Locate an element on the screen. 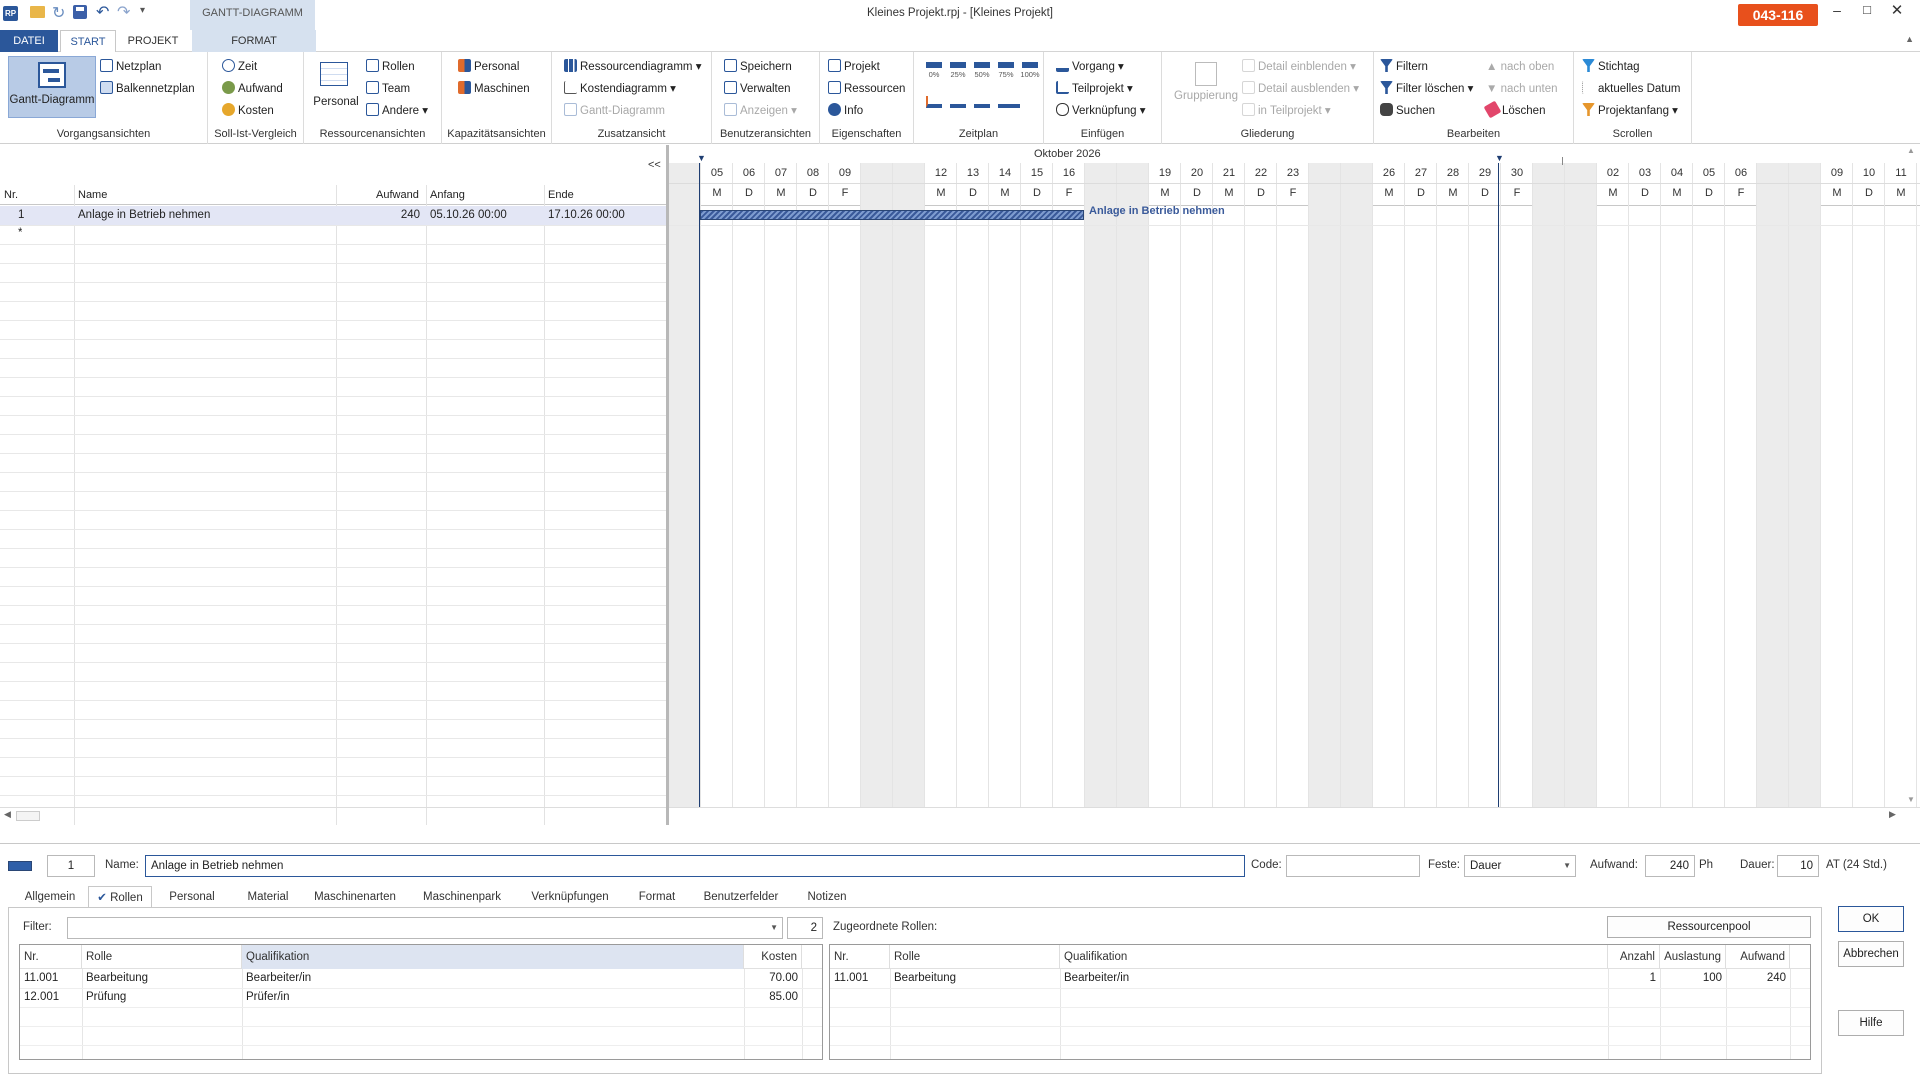 The image size is (1920, 1080). scroll-right-icon: ▶ is located at coordinates (1892, 814).